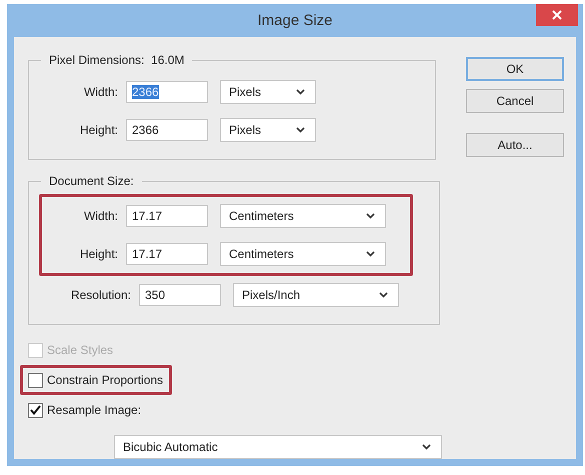  What do you see at coordinates (96, 60) in the screenshot?
I see `group-label: Pixel Dimensions:` at bounding box center [96, 60].